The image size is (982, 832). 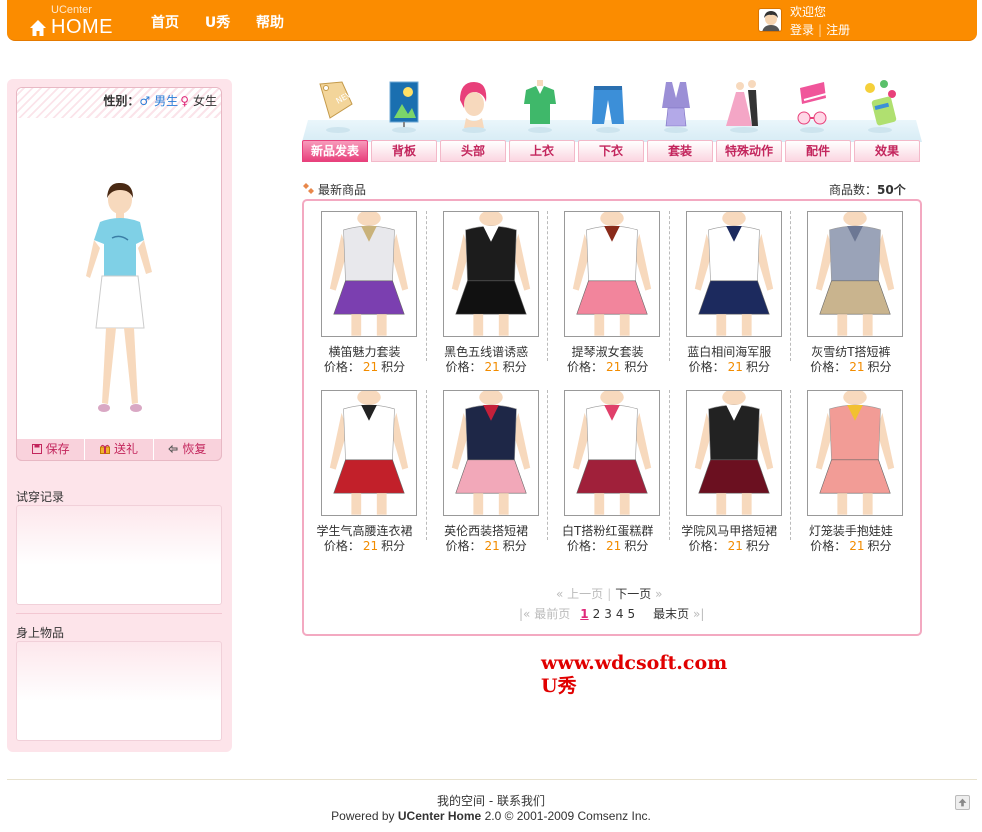 I want to click on tab-head: 头部, so click(x=473, y=151).